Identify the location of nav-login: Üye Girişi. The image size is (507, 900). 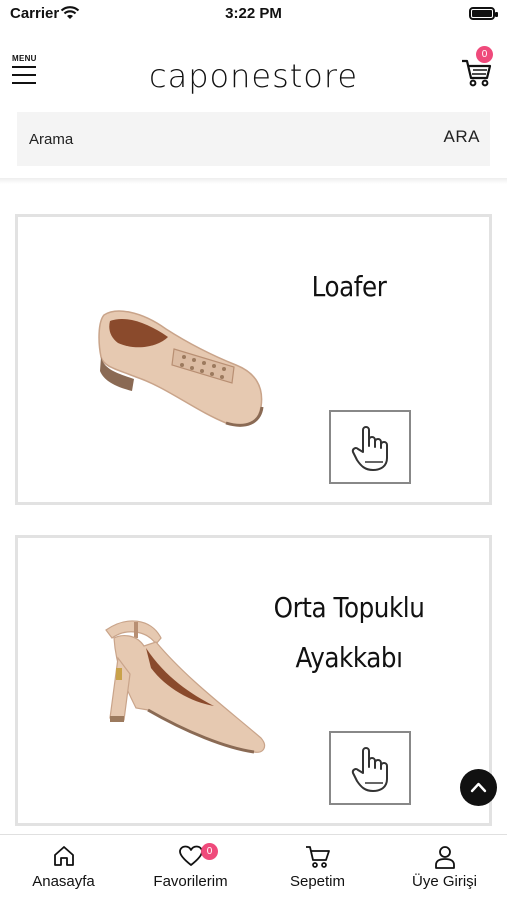
(444, 867).